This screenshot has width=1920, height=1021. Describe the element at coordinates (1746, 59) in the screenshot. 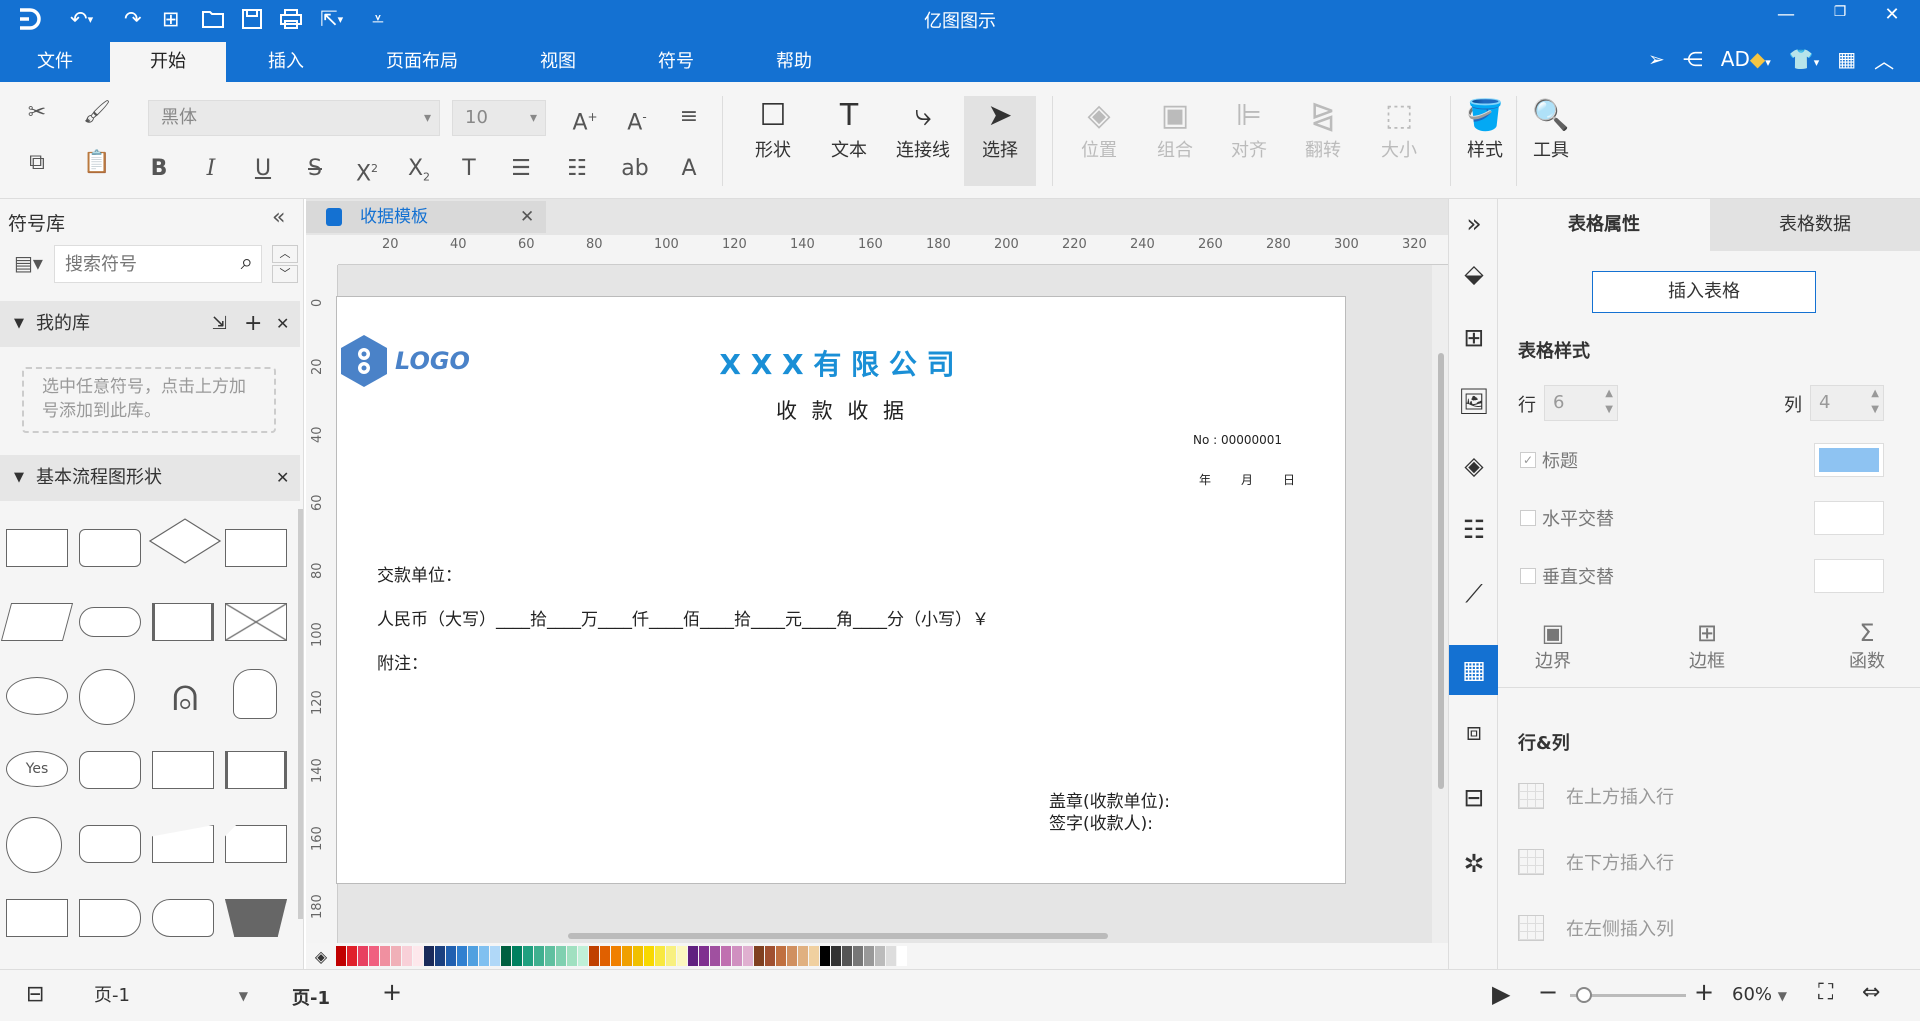

I see `user-account: AD◆▾` at that location.